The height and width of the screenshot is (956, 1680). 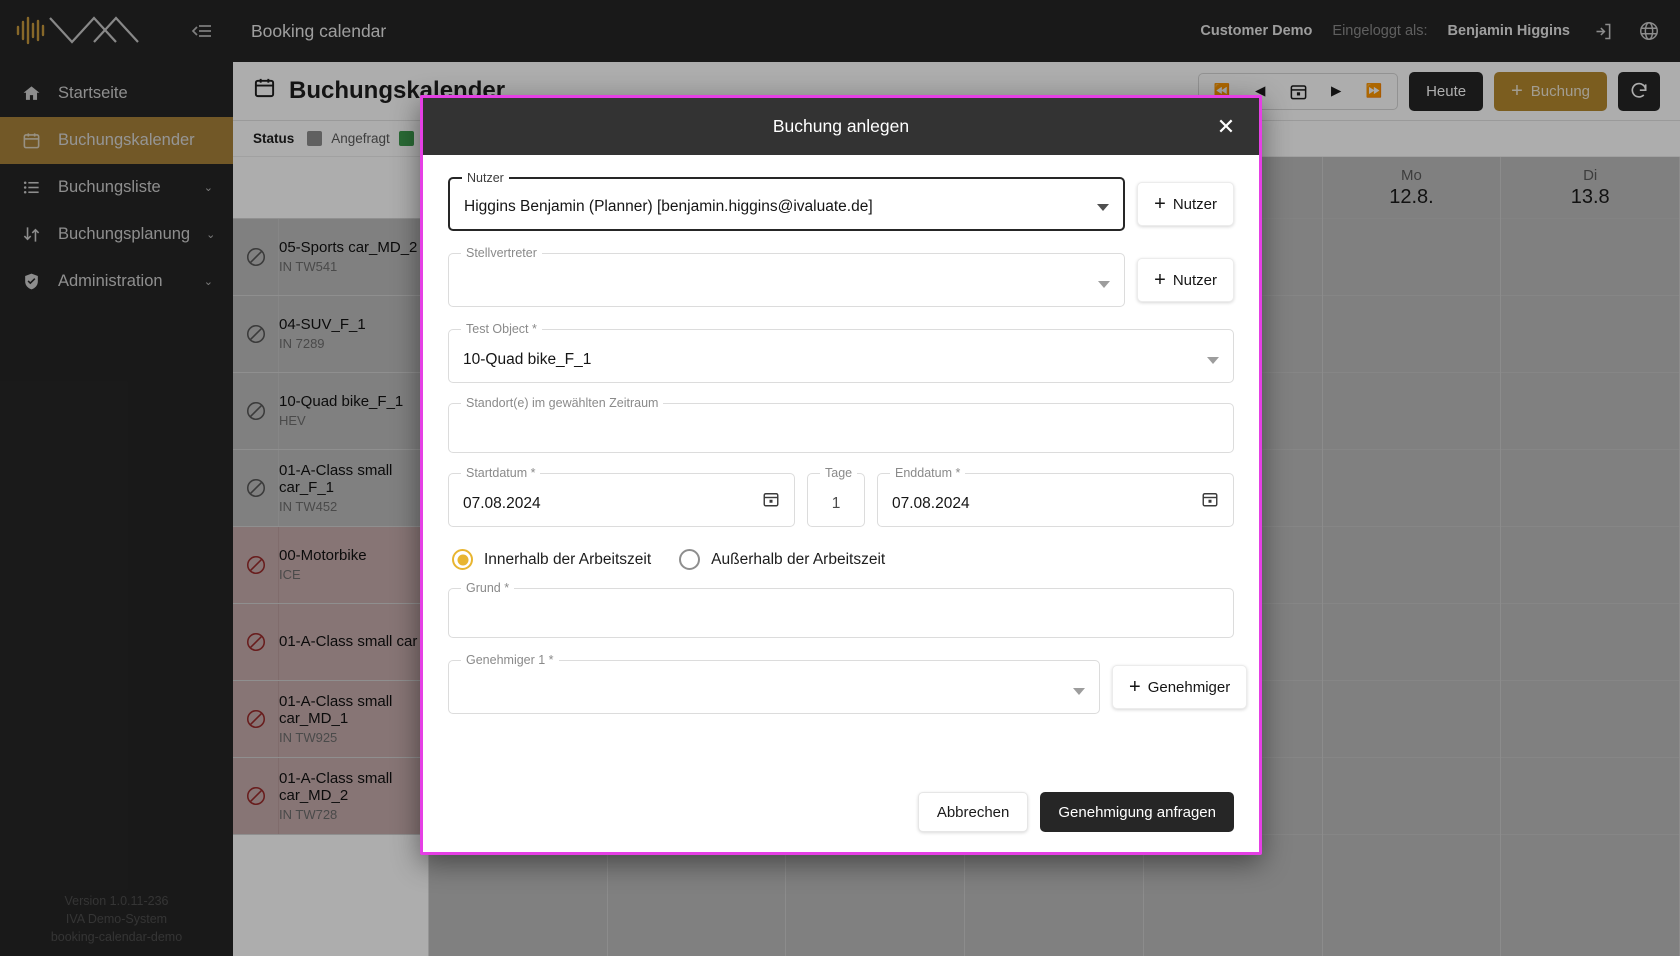 I want to click on enddatum-field: Enddatum * 07.08.2024, so click(x=1055, y=496).